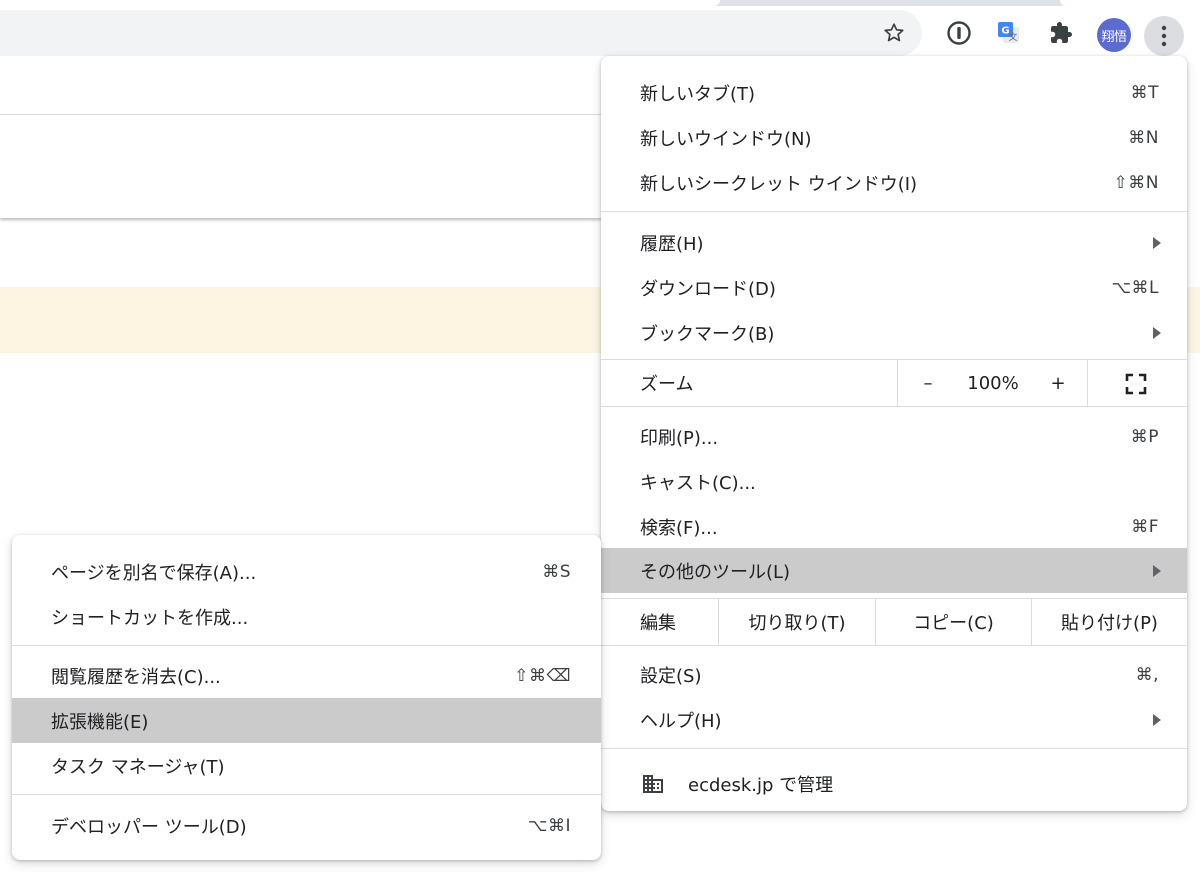 The width and height of the screenshot is (1200, 896). I want to click on edit-row: 編集 切り取り(T) コピー(C) 貼り付け(P), so click(894, 622).